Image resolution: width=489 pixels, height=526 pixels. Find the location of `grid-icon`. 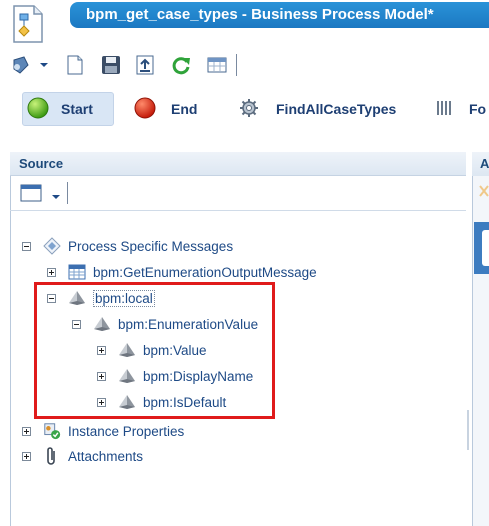

grid-icon is located at coordinates (217, 65).